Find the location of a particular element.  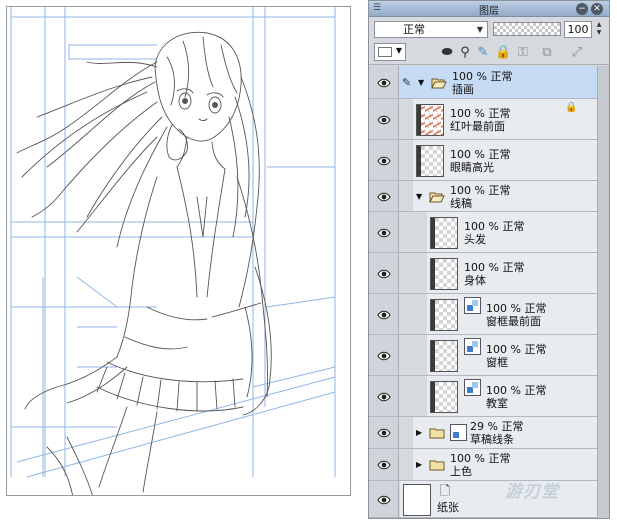

layer-label: 29 % 正常 草稿线条 is located at coordinates (496, 433).